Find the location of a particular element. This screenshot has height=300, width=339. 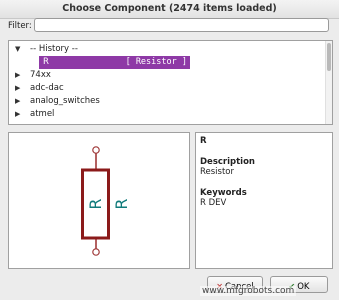

component-type: [ Resistor ] is located at coordinates (156, 62).